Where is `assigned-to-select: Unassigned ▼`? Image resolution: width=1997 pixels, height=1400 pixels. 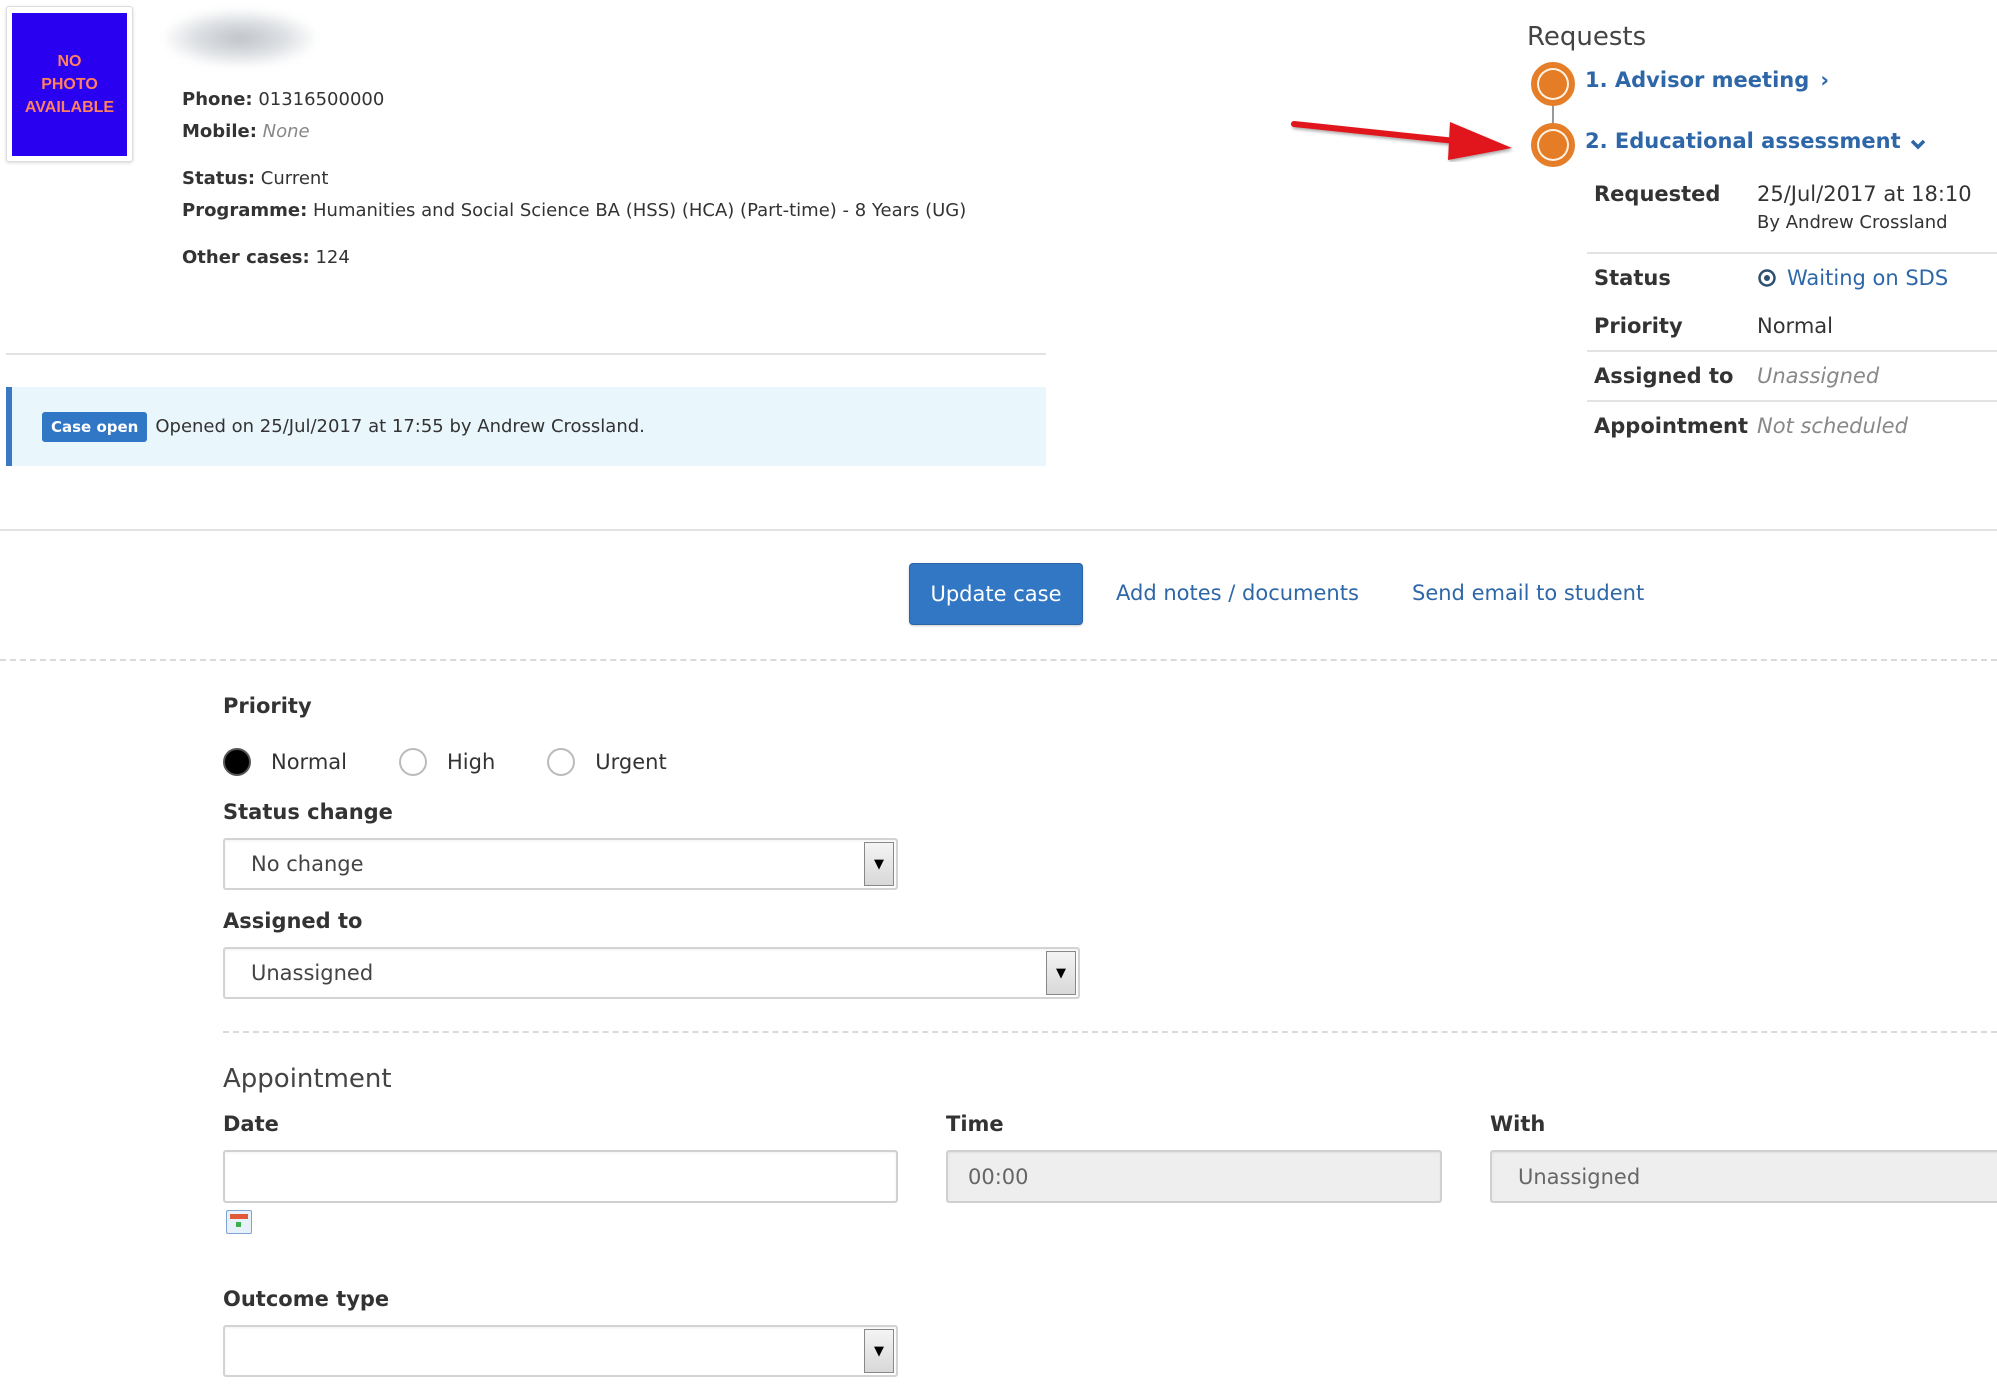
assigned-to-select: Unassigned ▼ is located at coordinates (651, 973).